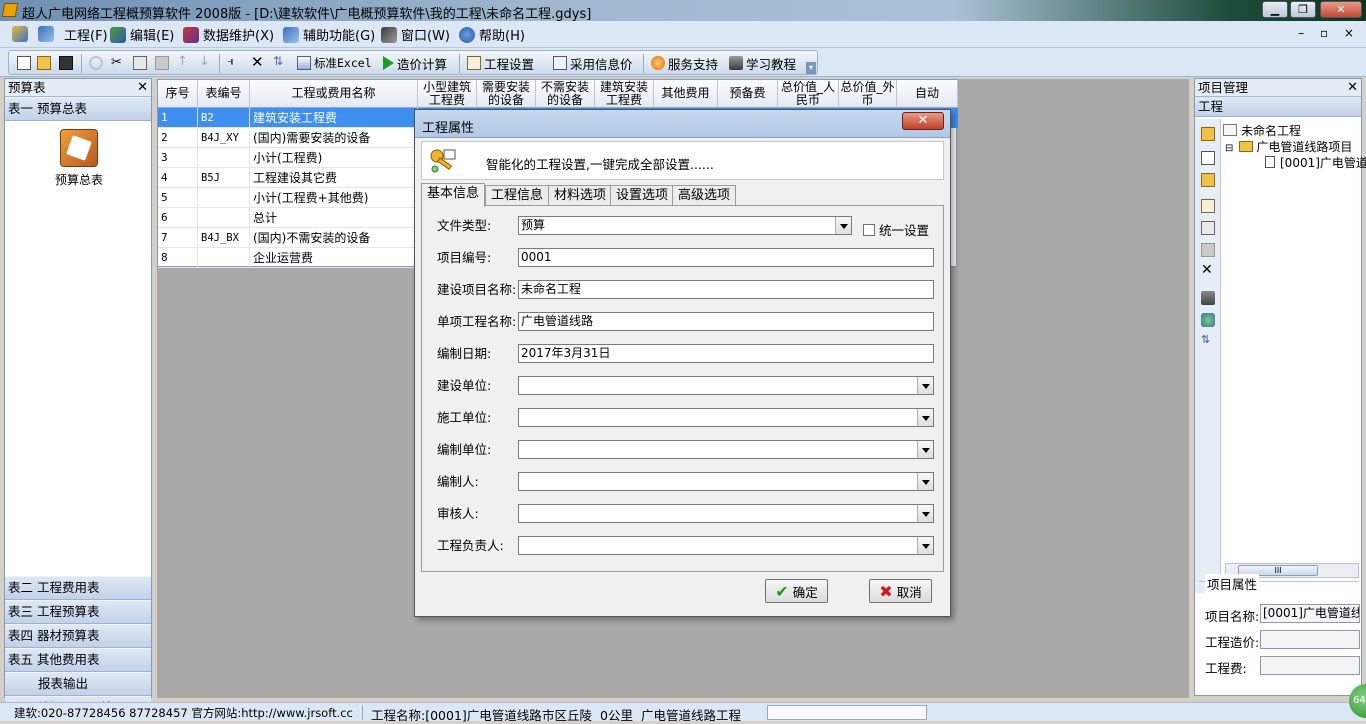 The height and width of the screenshot is (724, 1366). Describe the element at coordinates (726, 545) in the screenshot. I see `project-manager-select` at that location.